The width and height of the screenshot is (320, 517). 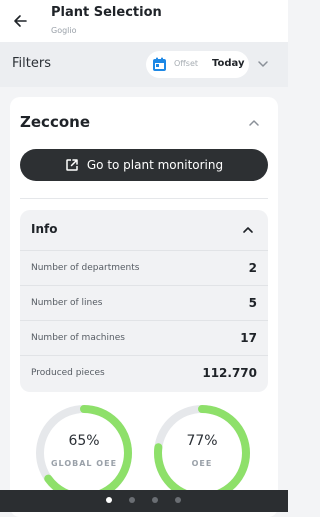 What do you see at coordinates (144, 198) in the screenshot?
I see `divider` at bounding box center [144, 198].